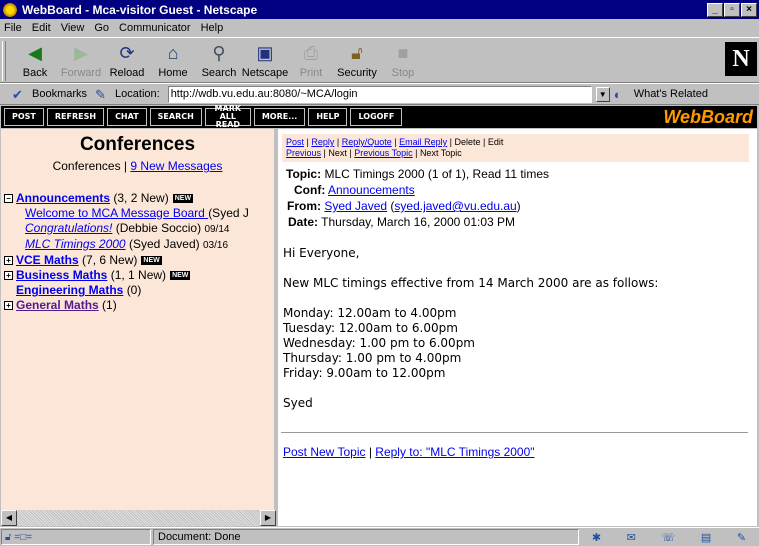 The image size is (759, 546). I want to click on whats-related-button: ◐ What's Related, so click(661, 94).